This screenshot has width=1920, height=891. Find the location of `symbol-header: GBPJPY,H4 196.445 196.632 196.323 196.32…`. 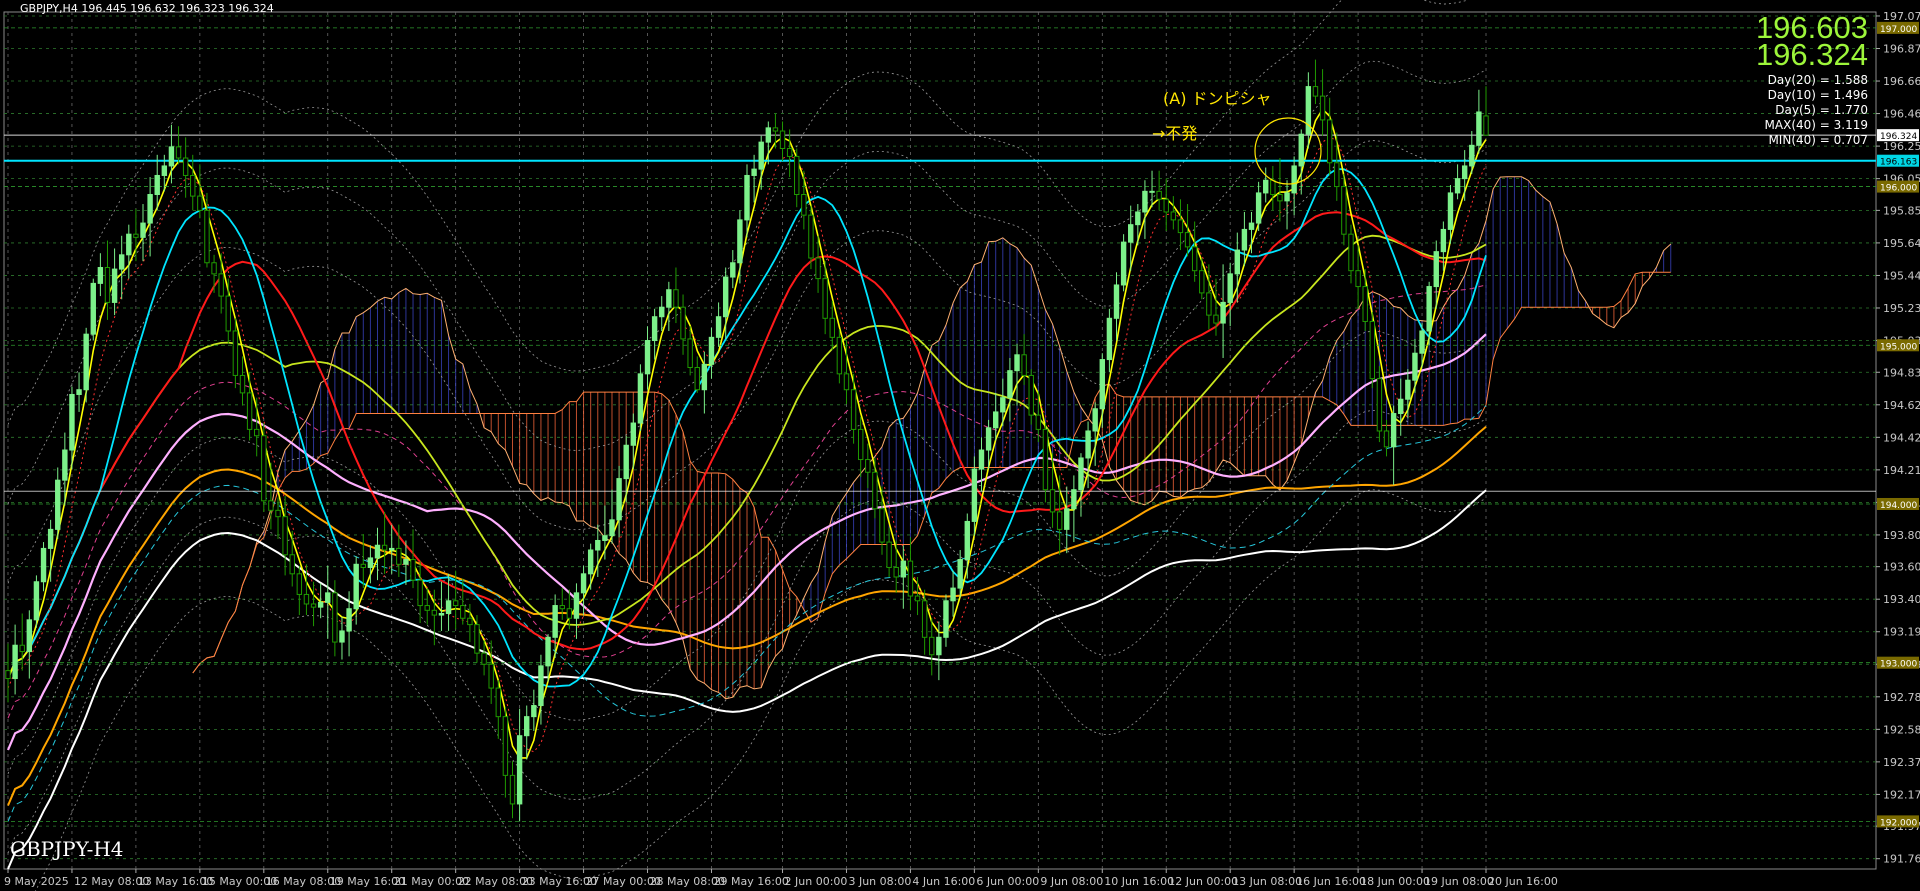

symbol-header: GBPJPY,H4 196.445 196.632 196.323 196.32… is located at coordinates (147, 8).